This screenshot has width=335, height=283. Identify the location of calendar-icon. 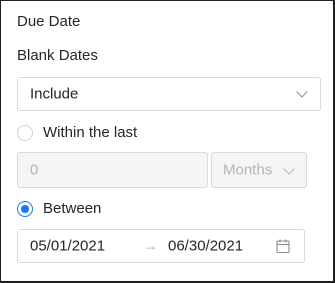
(283, 246).